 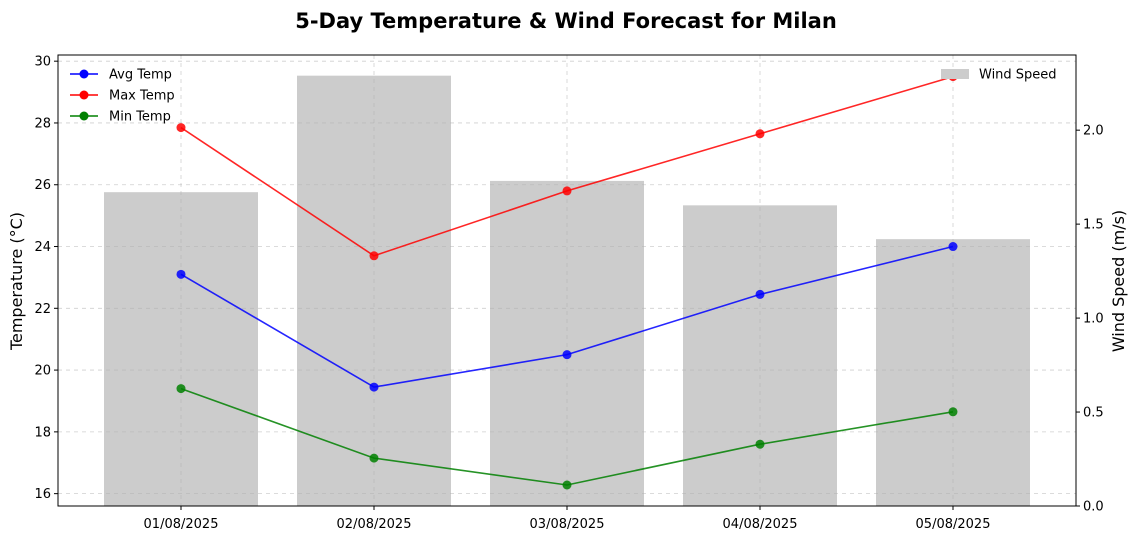 I want to click on x-tick-label: 05/08/2025, so click(x=953, y=524).